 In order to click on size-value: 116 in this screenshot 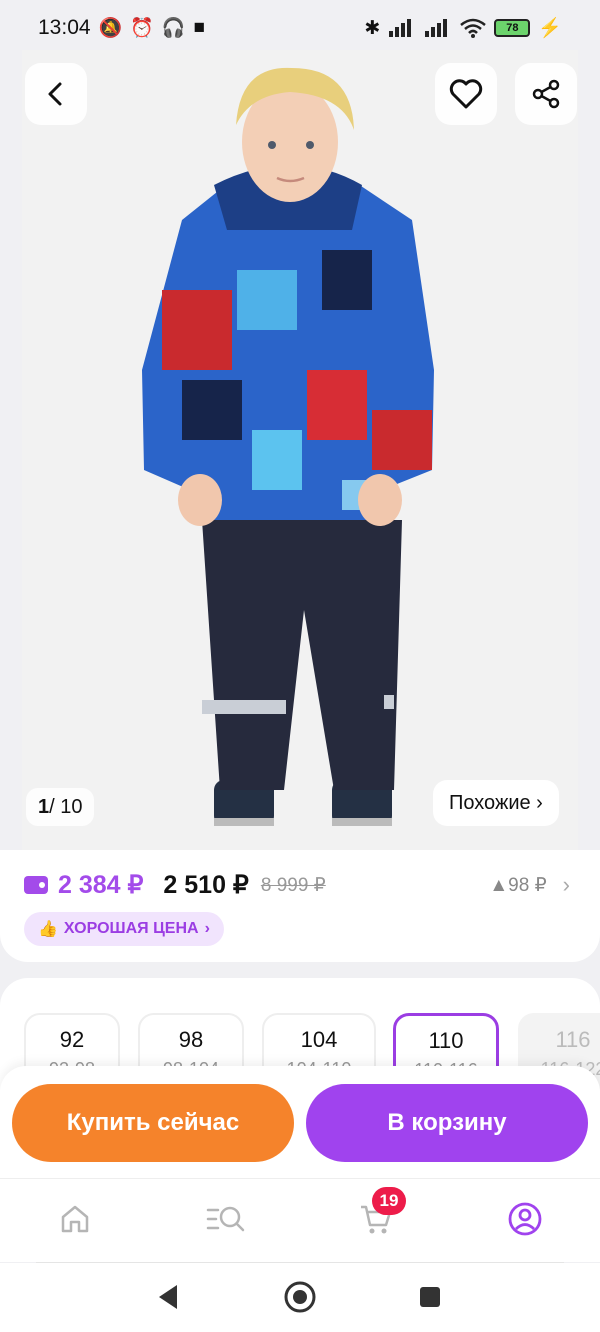, I will do `click(573, 1039)`.